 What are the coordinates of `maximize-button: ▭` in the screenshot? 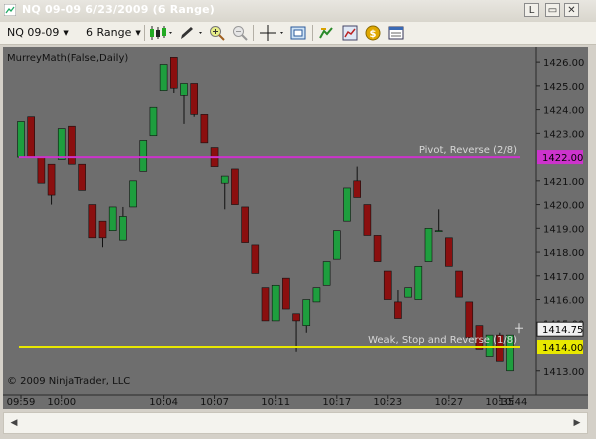 It's located at (552, 10).